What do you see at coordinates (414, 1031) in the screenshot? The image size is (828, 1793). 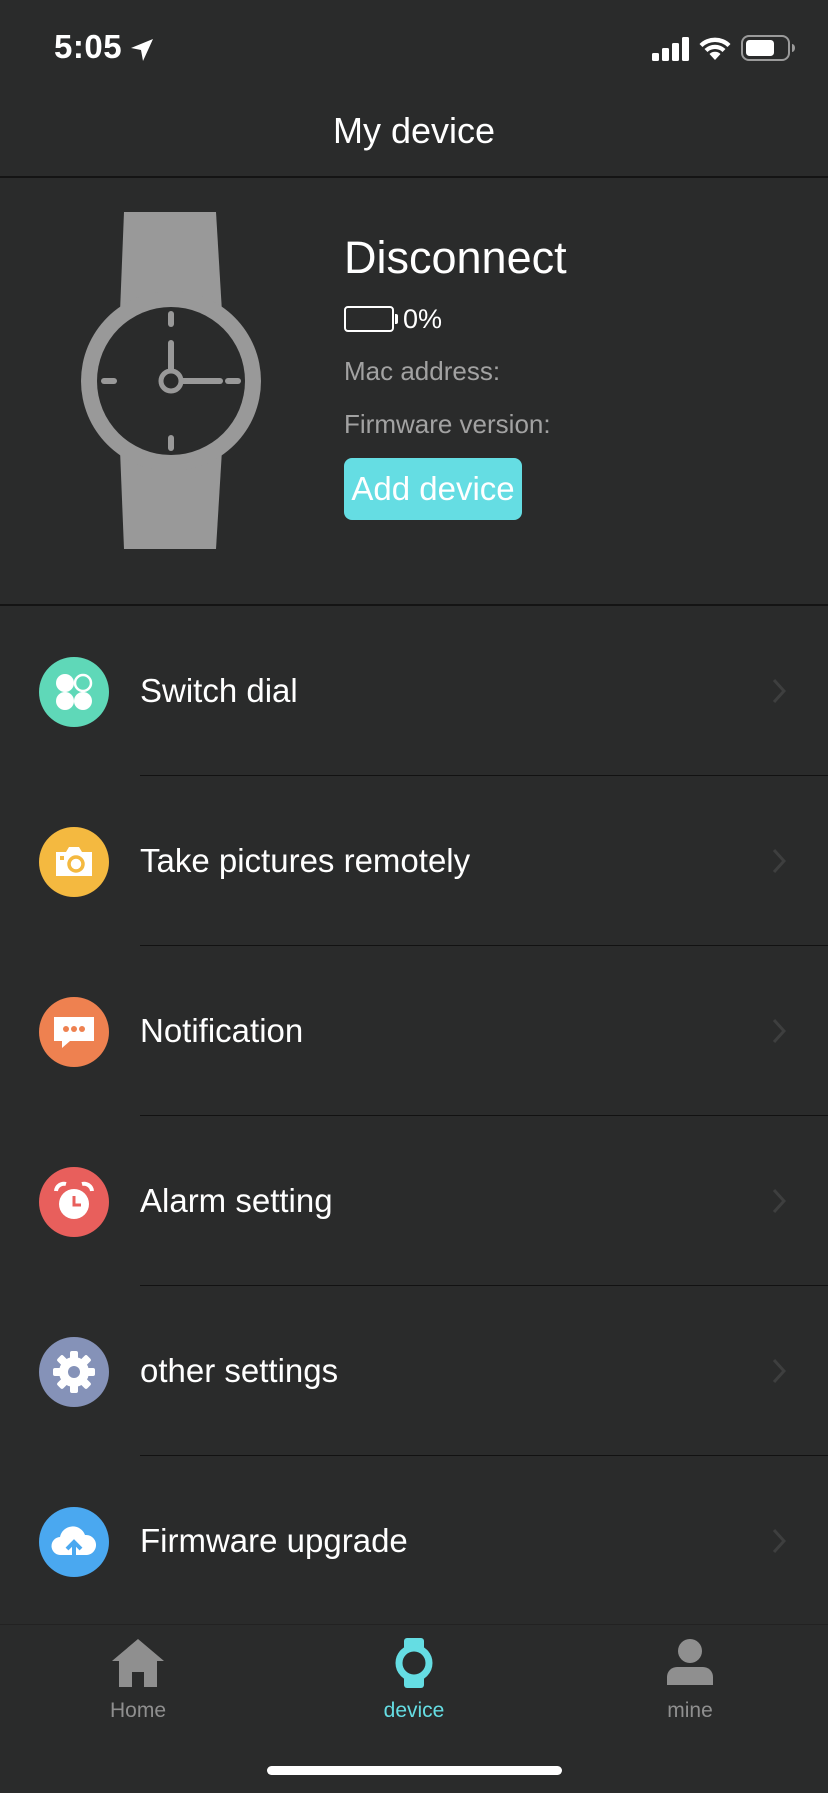 I see `menu-item-notification: Notification` at bounding box center [414, 1031].